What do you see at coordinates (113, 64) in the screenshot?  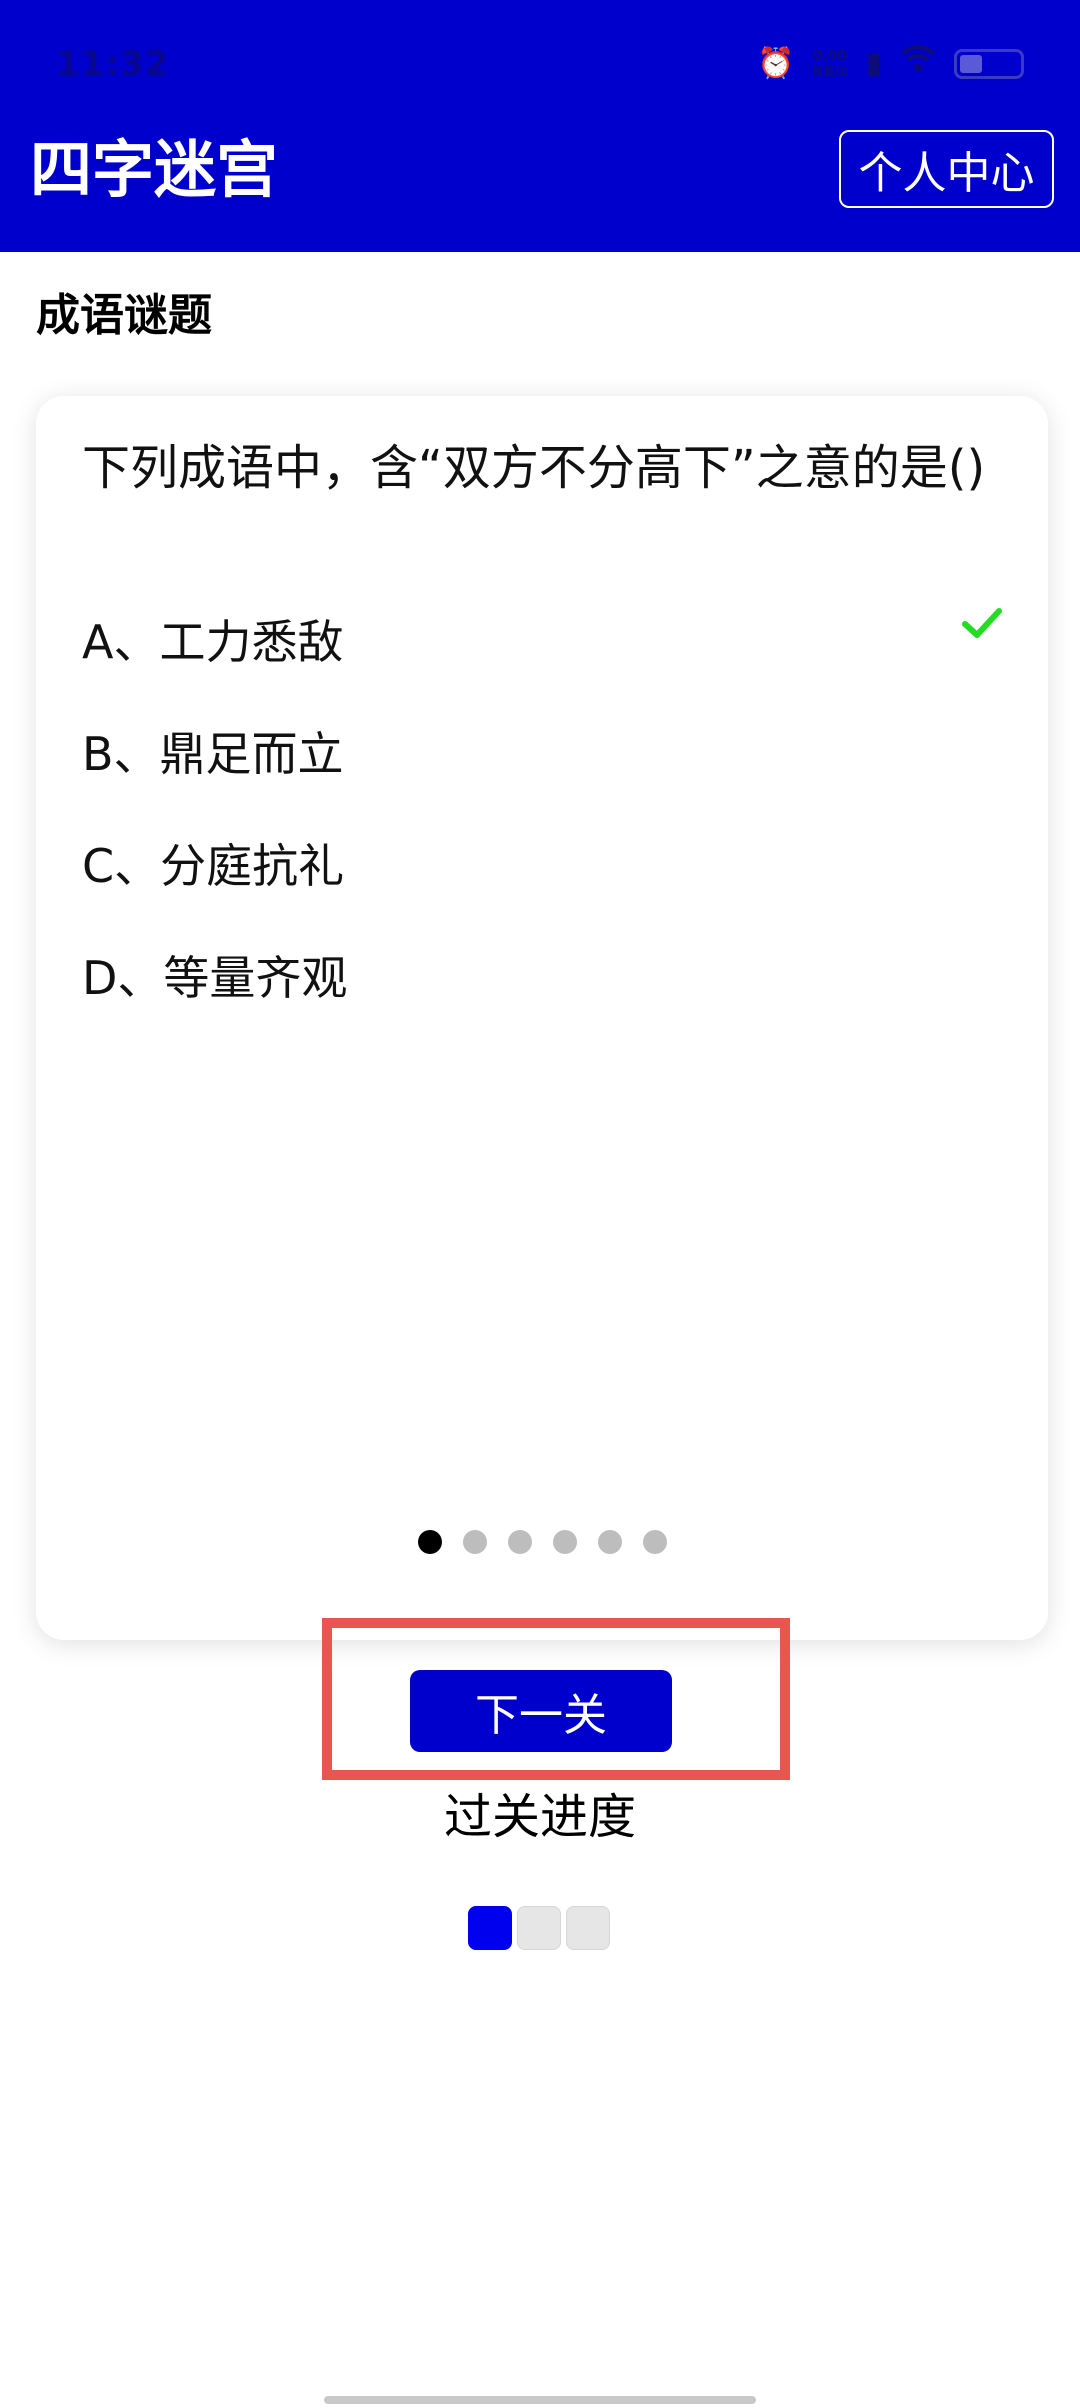 I see `status-time: 11:32` at bounding box center [113, 64].